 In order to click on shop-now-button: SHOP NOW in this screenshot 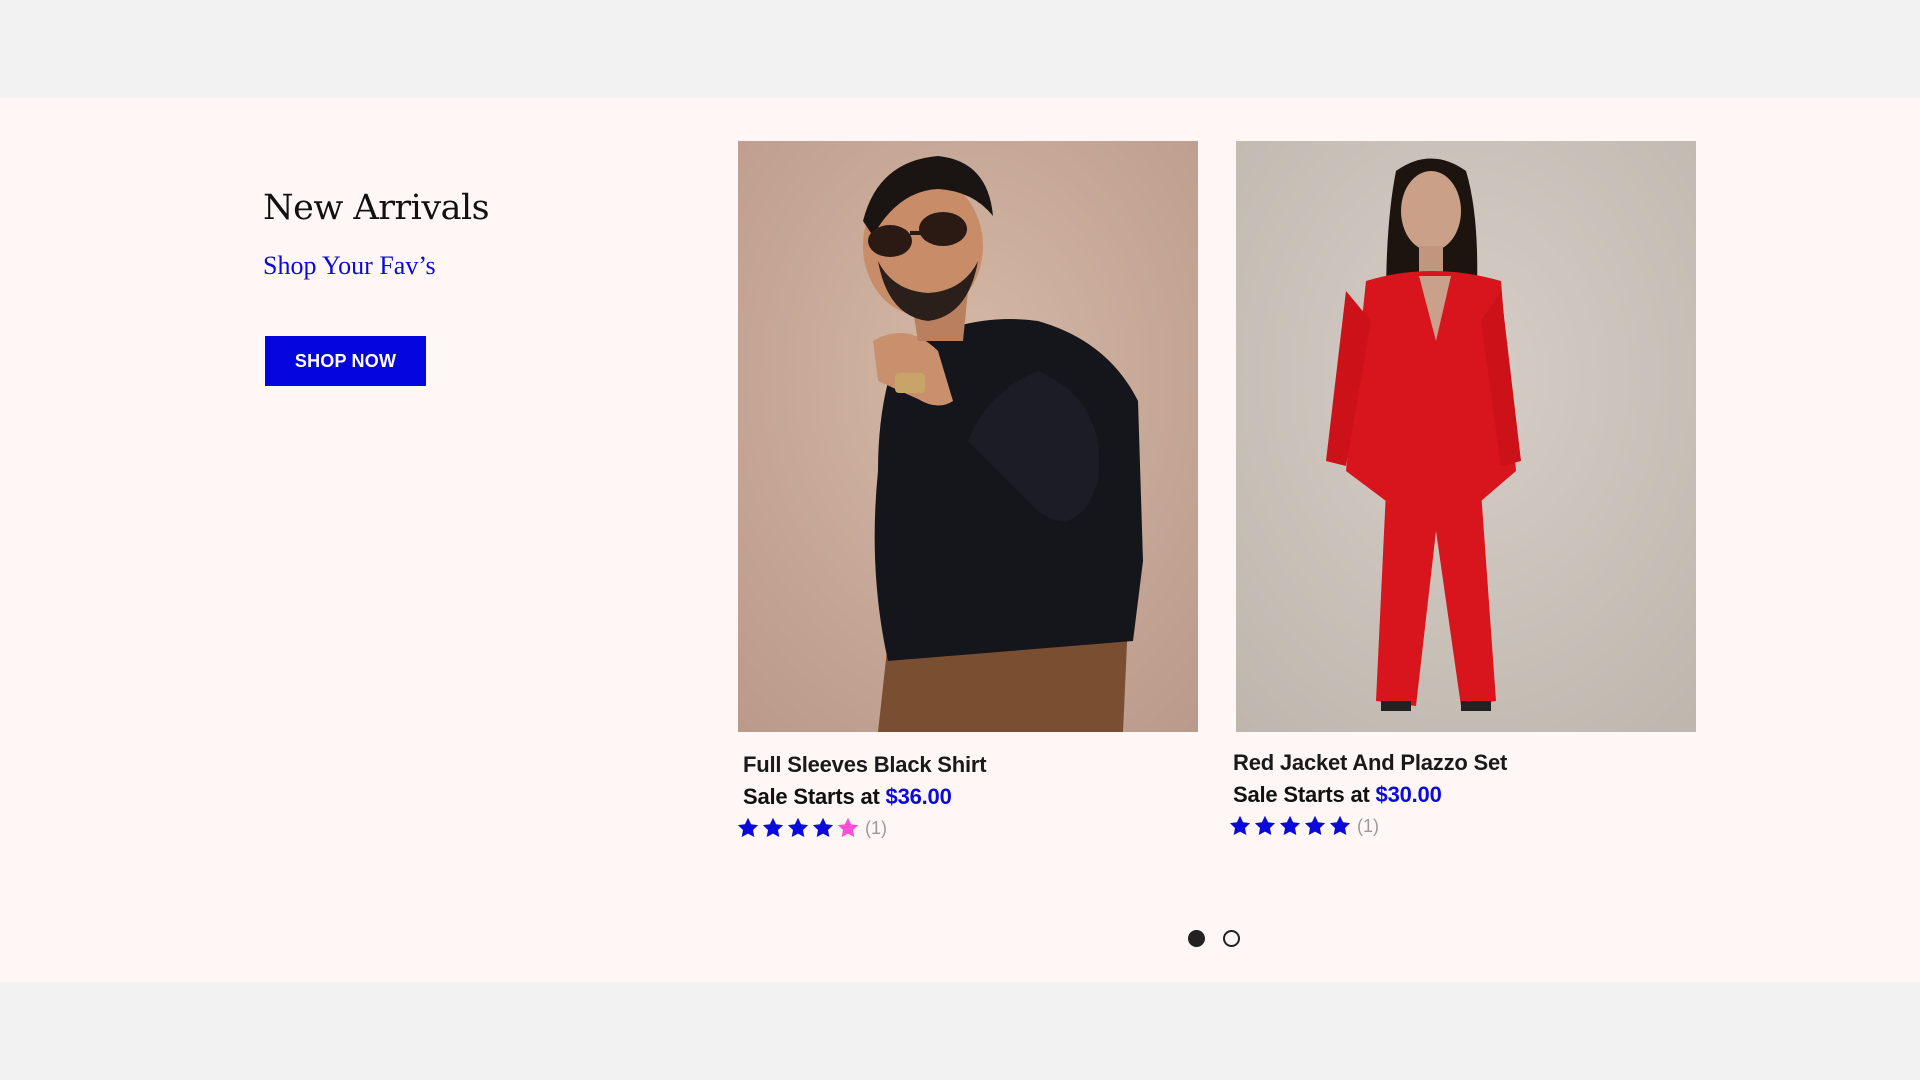, I will do `click(345, 361)`.